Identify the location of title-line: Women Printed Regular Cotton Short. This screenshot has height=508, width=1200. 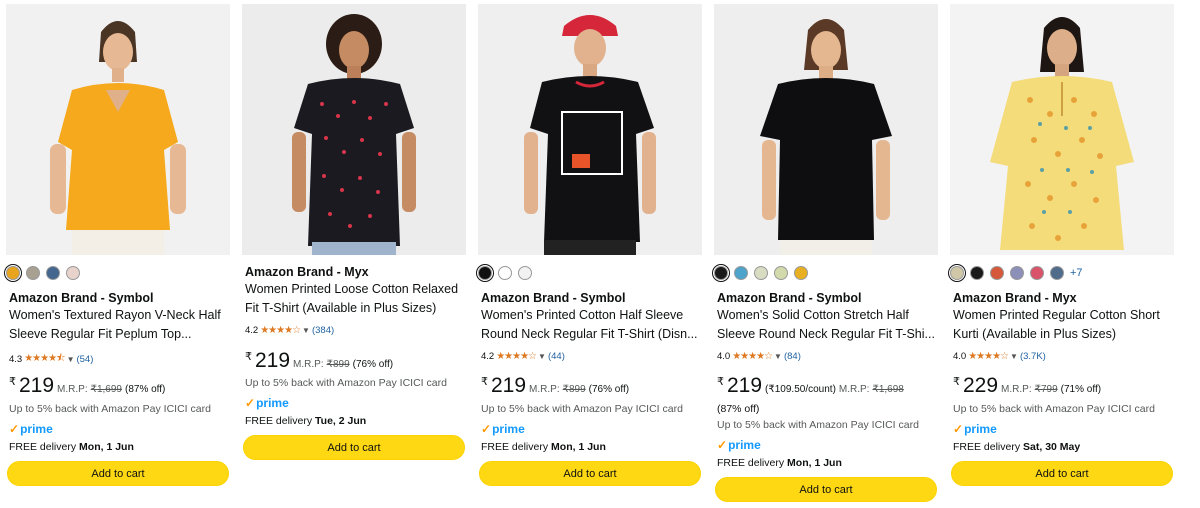
(1056, 315).